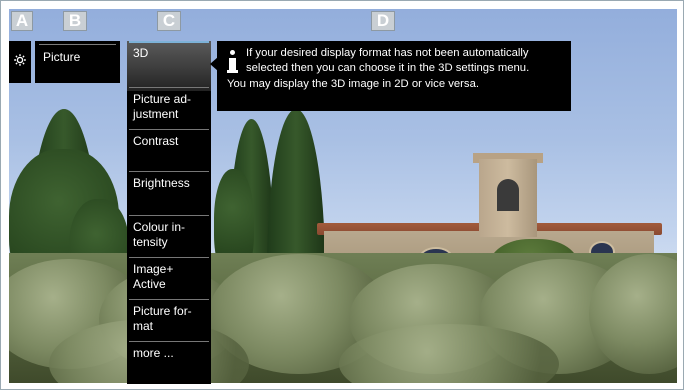 This screenshot has height=390, width=684. I want to click on menu-item-picture-adjustment: Picture ad- justment, so click(169, 108).